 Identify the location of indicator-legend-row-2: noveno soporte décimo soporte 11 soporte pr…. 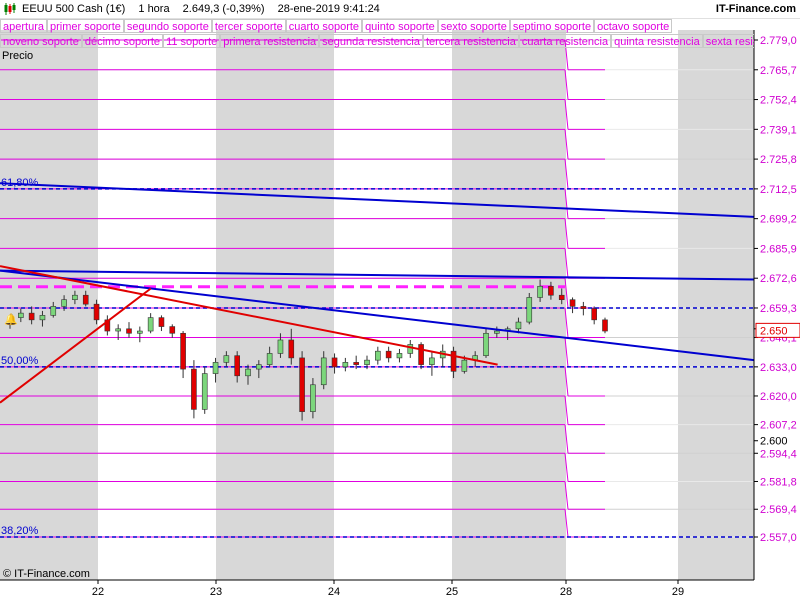
(377, 41).